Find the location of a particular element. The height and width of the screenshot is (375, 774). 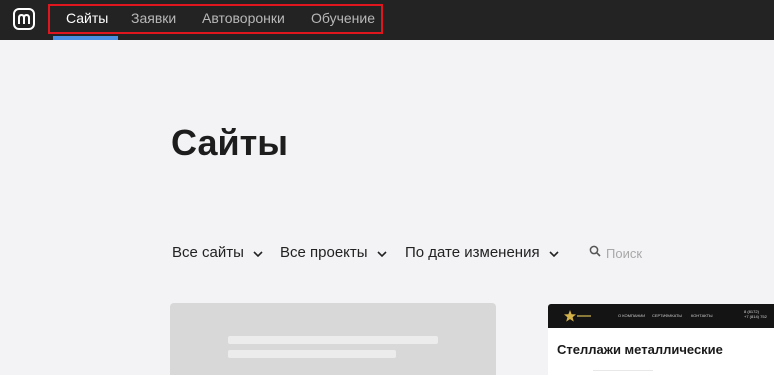

filter-label: По дате изменения is located at coordinates (472, 252).